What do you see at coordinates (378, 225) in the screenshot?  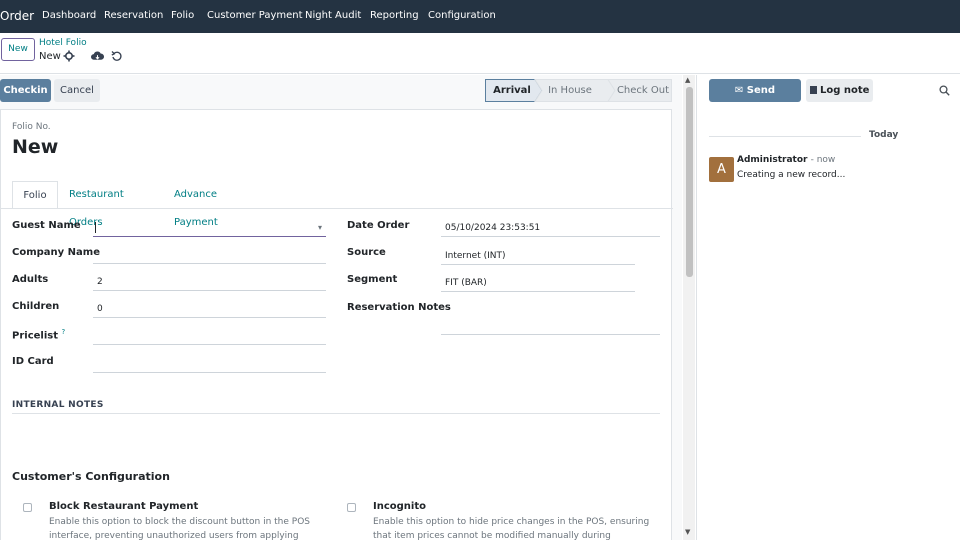 I see `date-order-label: Date Order` at bounding box center [378, 225].